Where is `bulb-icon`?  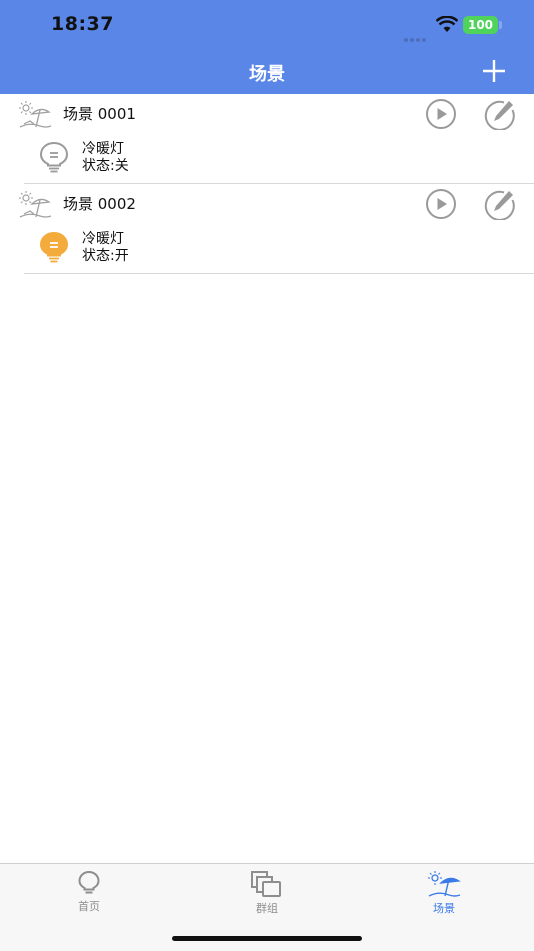 bulb-icon is located at coordinates (89, 882).